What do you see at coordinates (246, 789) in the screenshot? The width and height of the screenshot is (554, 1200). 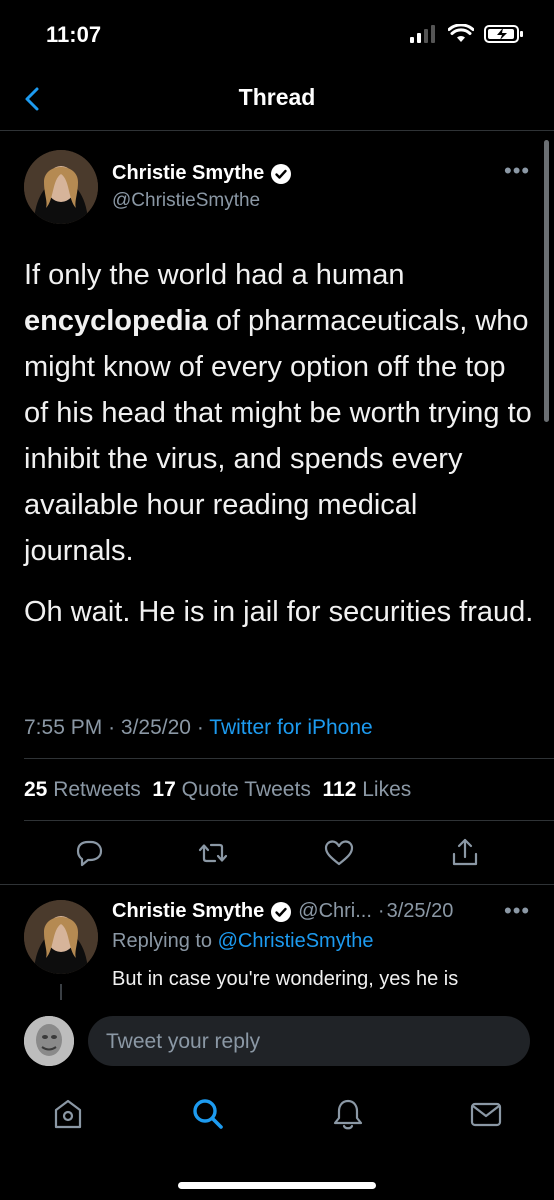 I see `quotes-label: Quote Tweets` at bounding box center [246, 789].